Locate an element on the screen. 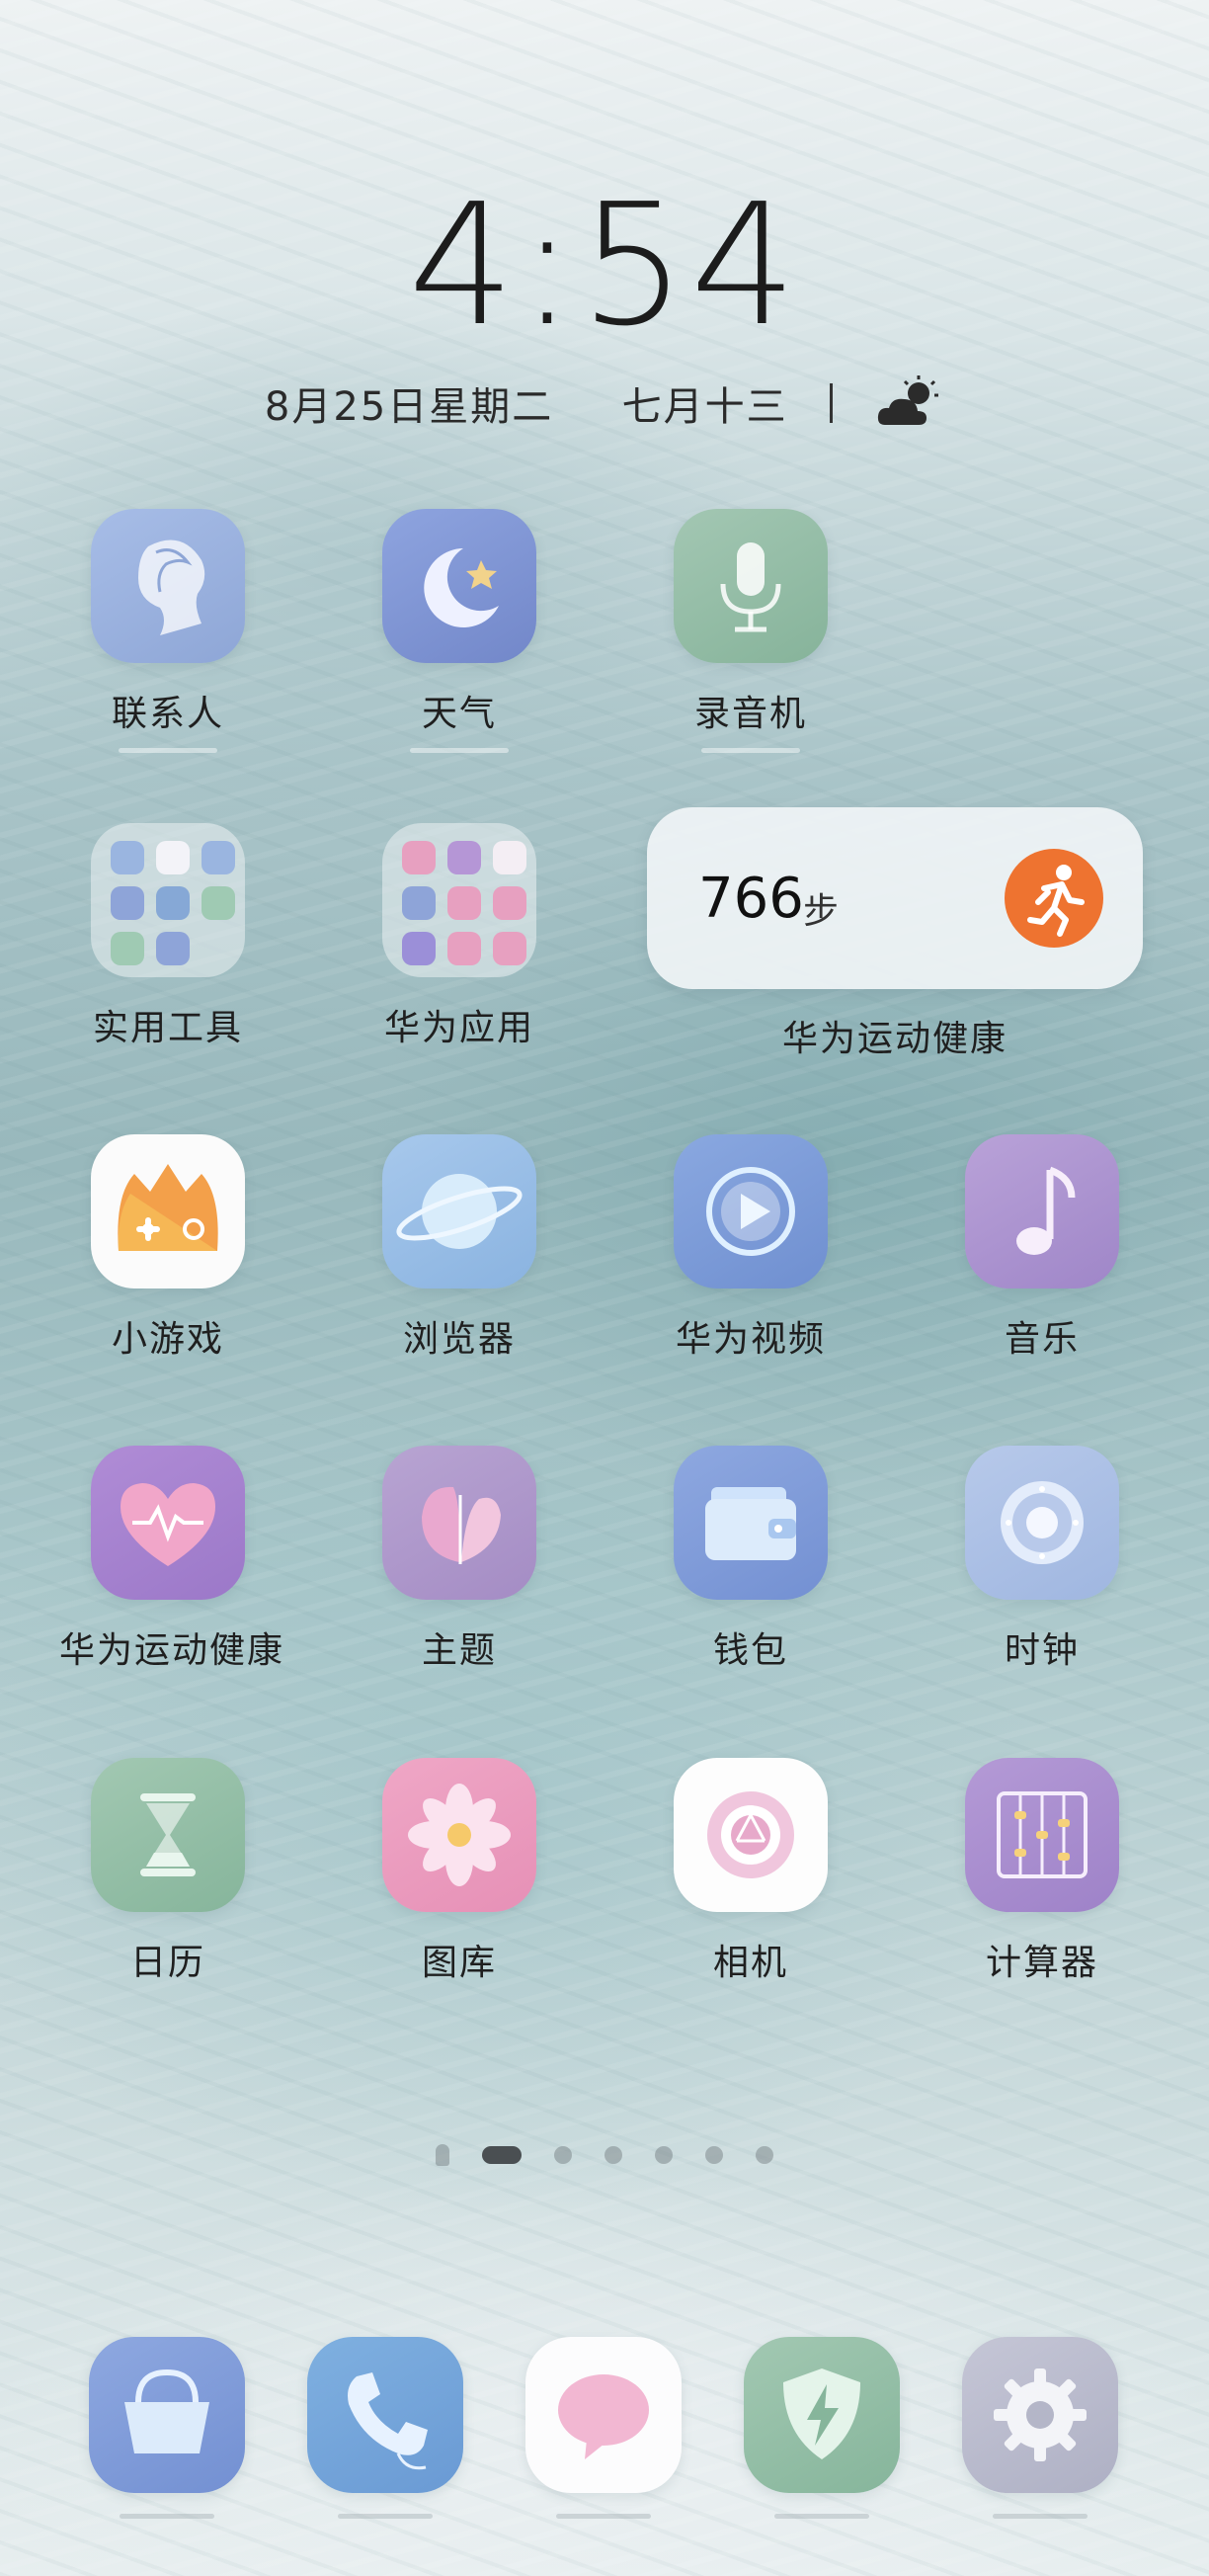 Image resolution: width=1209 pixels, height=2576 pixels. health-steps-widget: 766 步 is located at coordinates (895, 898).